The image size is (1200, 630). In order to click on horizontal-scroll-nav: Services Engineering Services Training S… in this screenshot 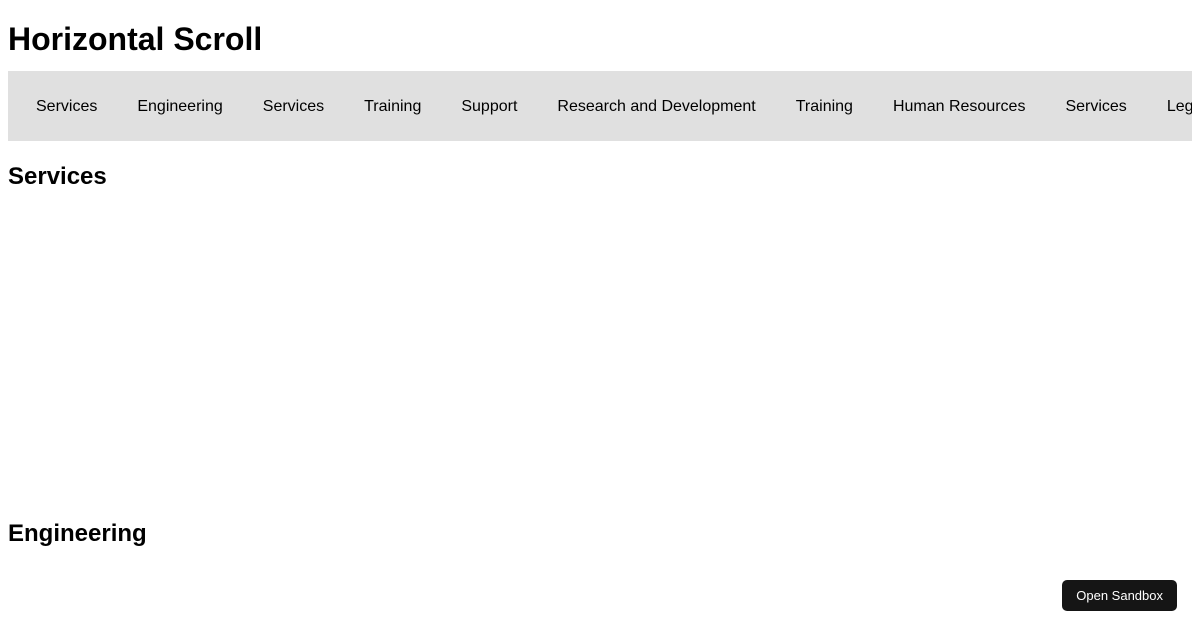, I will do `click(600, 106)`.